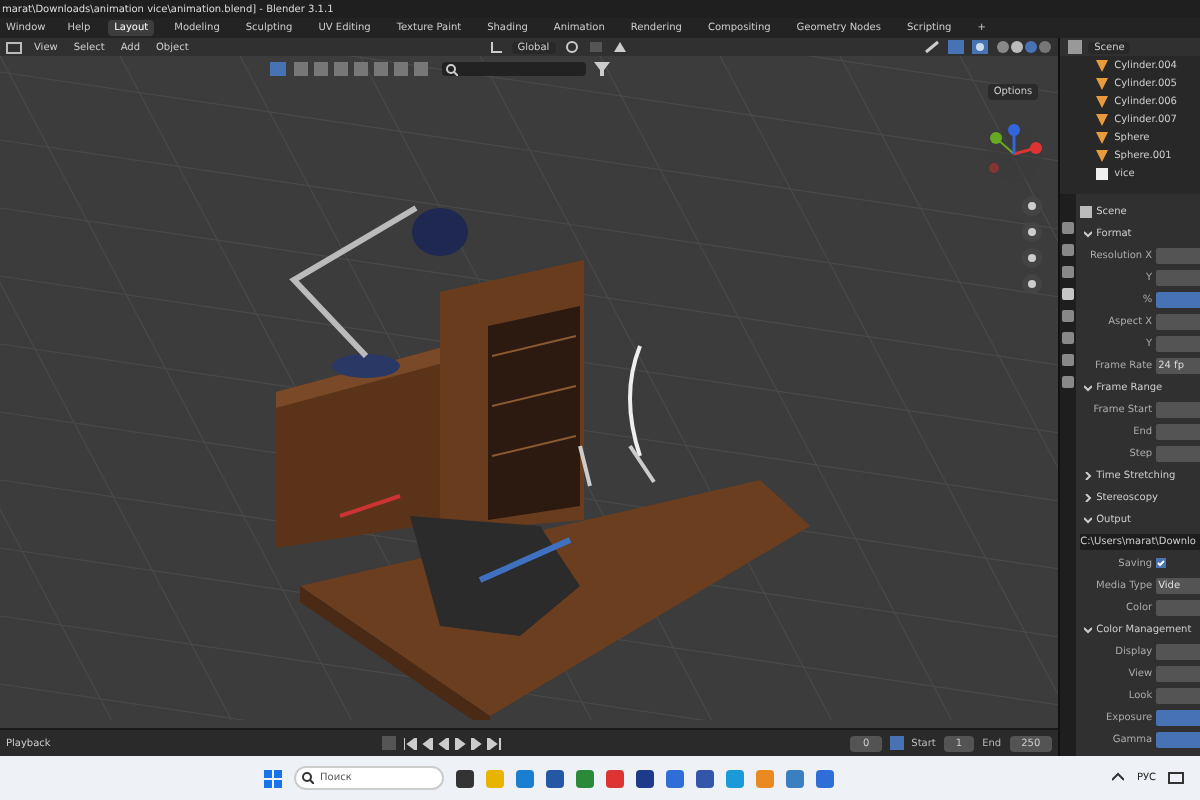  What do you see at coordinates (1161, 563) in the screenshot?
I see `checkbox` at bounding box center [1161, 563].